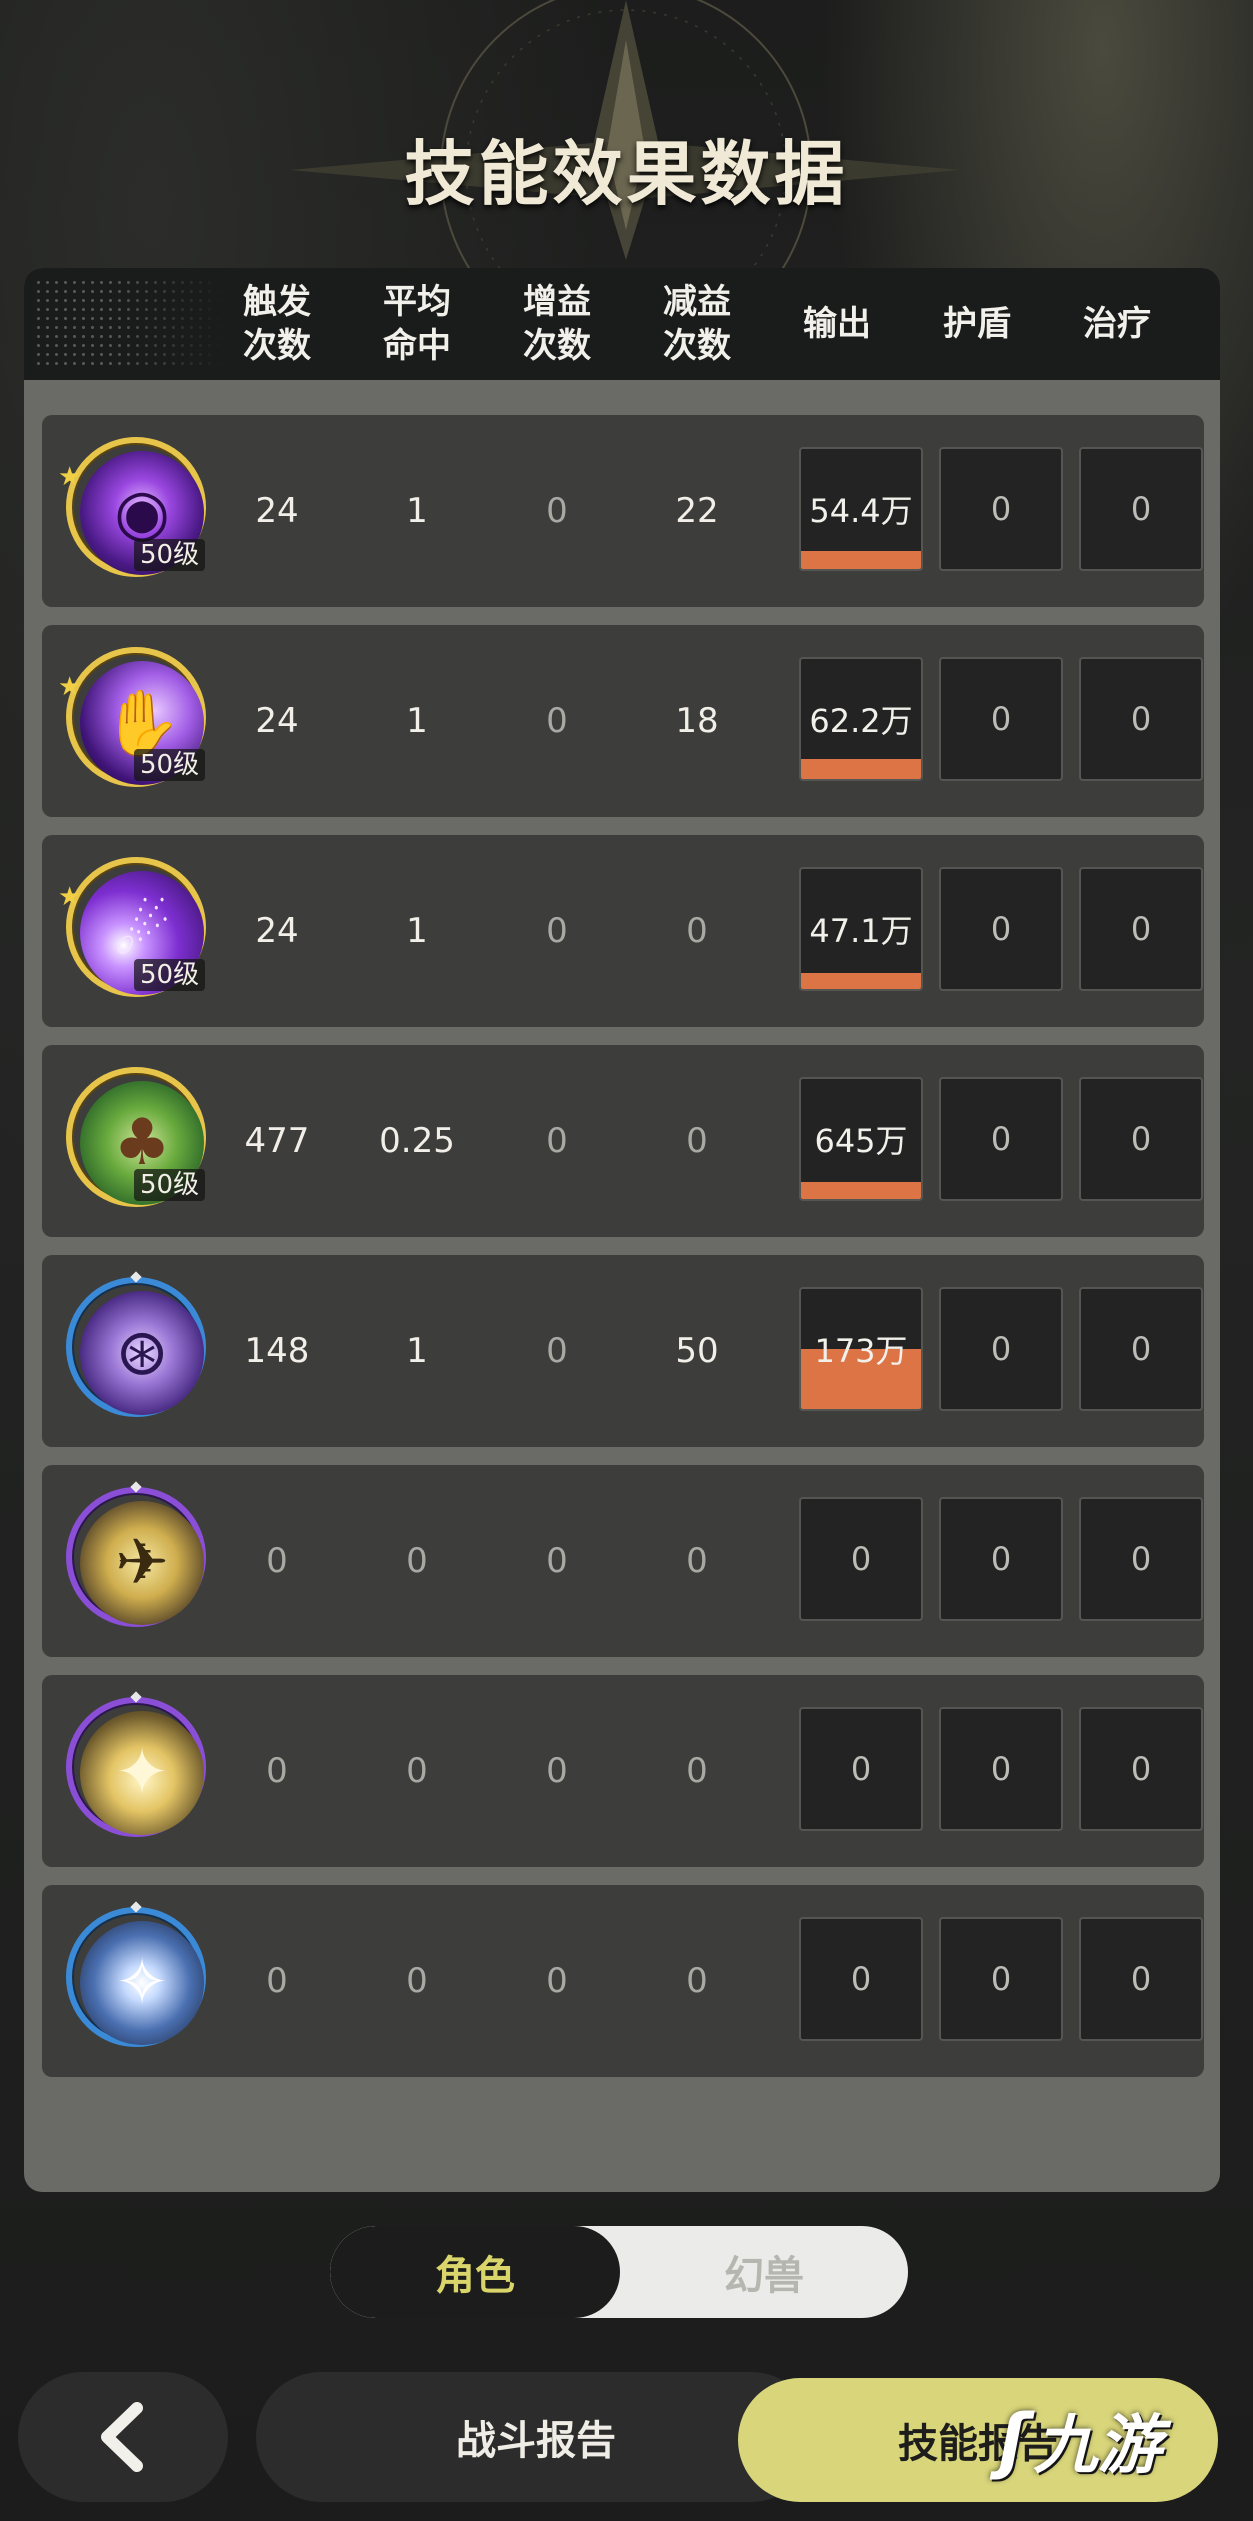  What do you see at coordinates (136, 1557) in the screenshot?
I see `skill-icon-frame: ✈` at bounding box center [136, 1557].